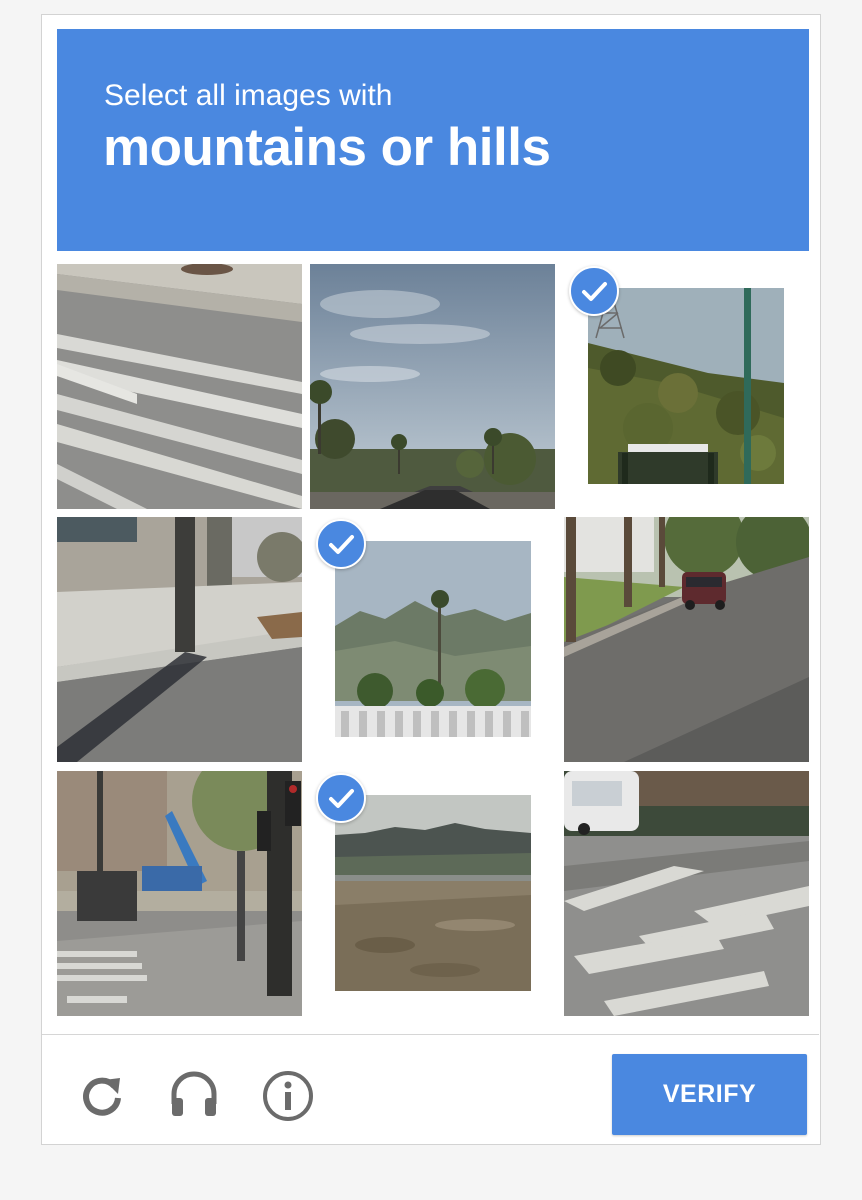  What do you see at coordinates (709, 1094) in the screenshot?
I see `verify-button: VERIFY` at bounding box center [709, 1094].